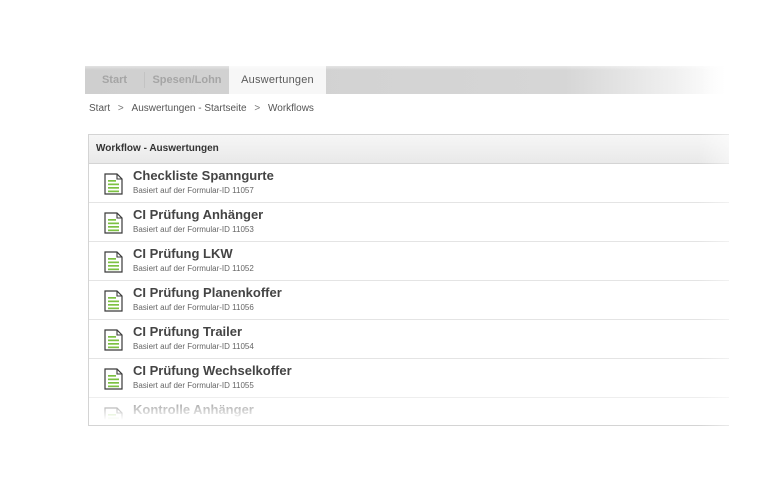  I want to click on workflow-subtitle: Basiert auf der Formular-ID 11057, so click(193, 190).